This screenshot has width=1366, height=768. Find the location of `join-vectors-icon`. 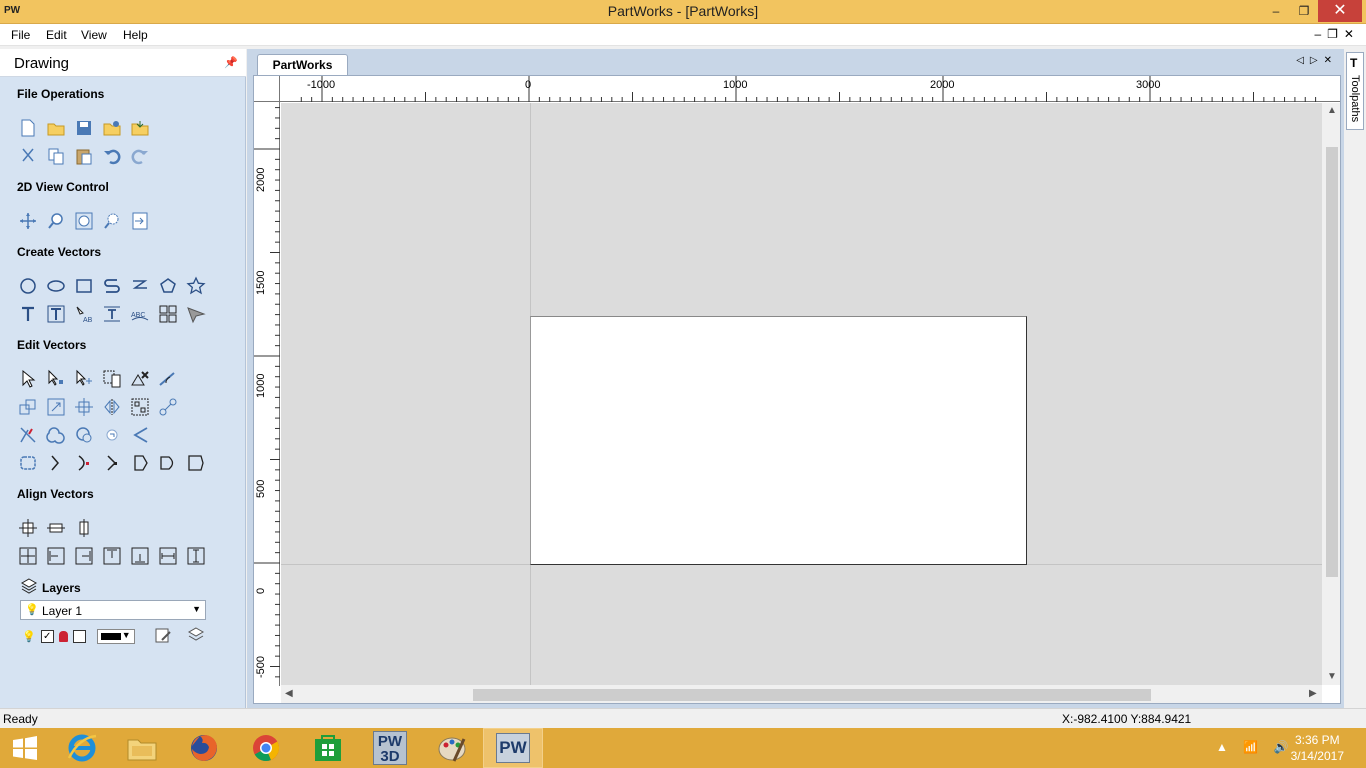

join-vectors-icon is located at coordinates (168, 407).